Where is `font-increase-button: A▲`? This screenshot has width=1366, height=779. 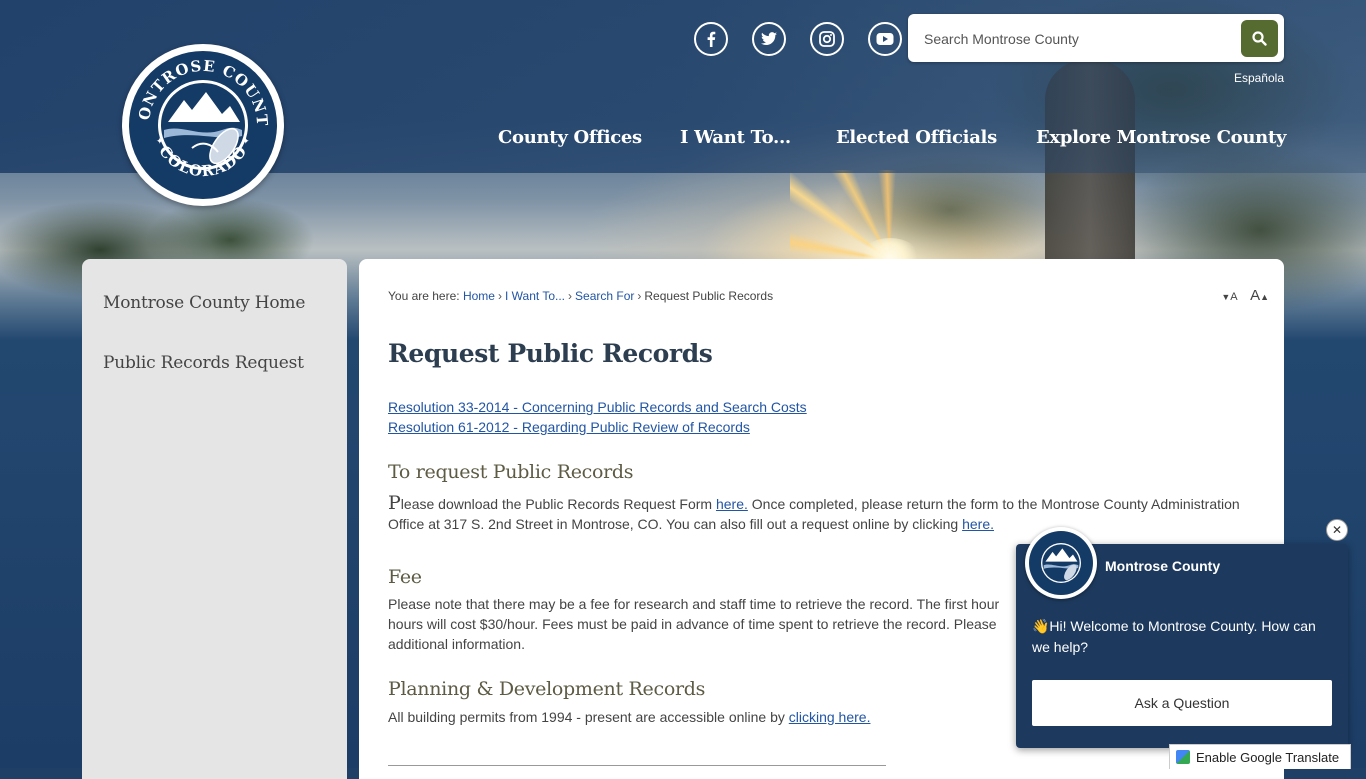 font-increase-button: A▲ is located at coordinates (1259, 295).